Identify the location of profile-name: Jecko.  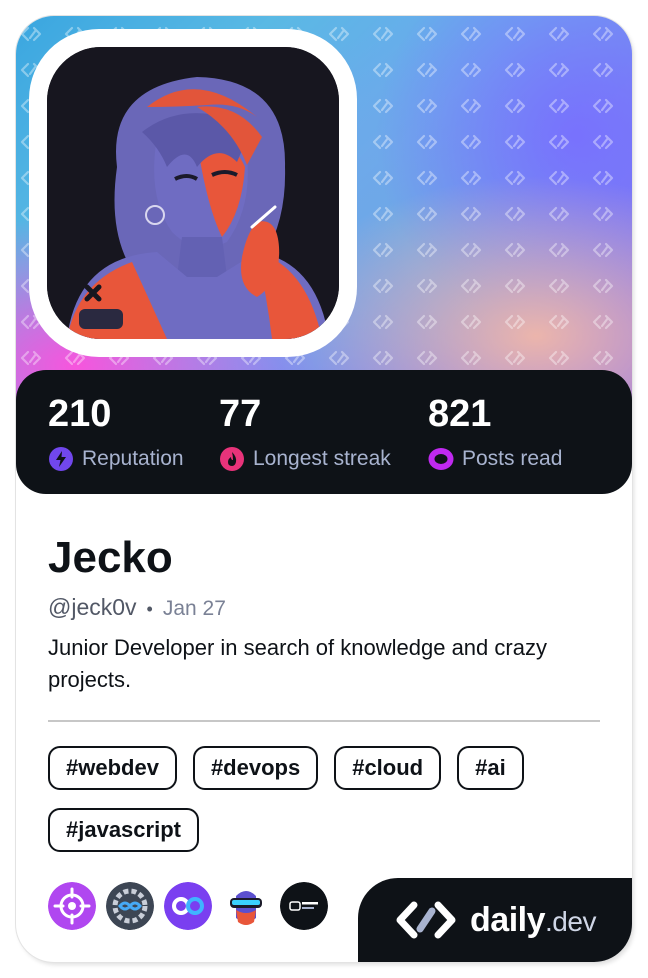
(110, 557).